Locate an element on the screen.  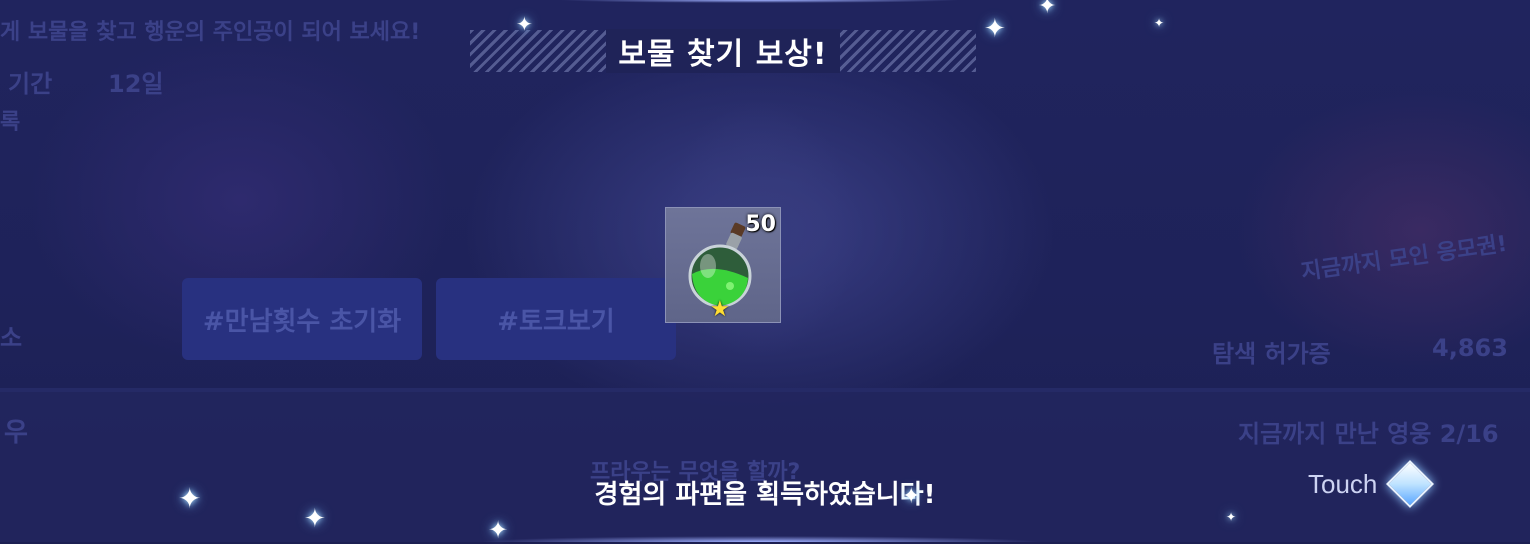
period-label: 기간 is located at coordinates (30, 84).